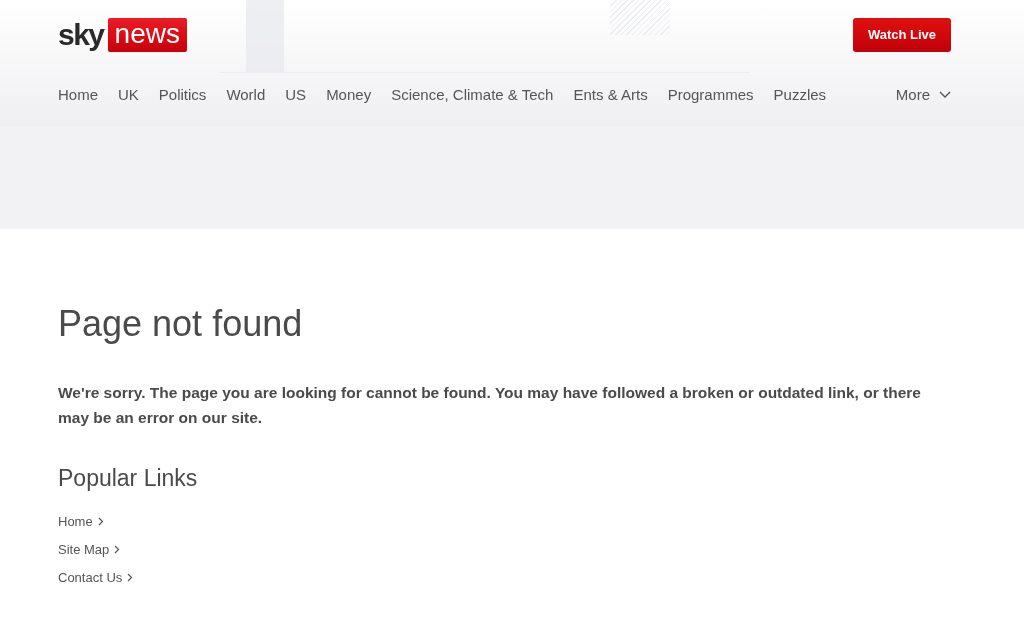 This screenshot has height=626, width=1024. Describe the element at coordinates (89, 549) in the screenshot. I see `popular-link: Site Map` at that location.